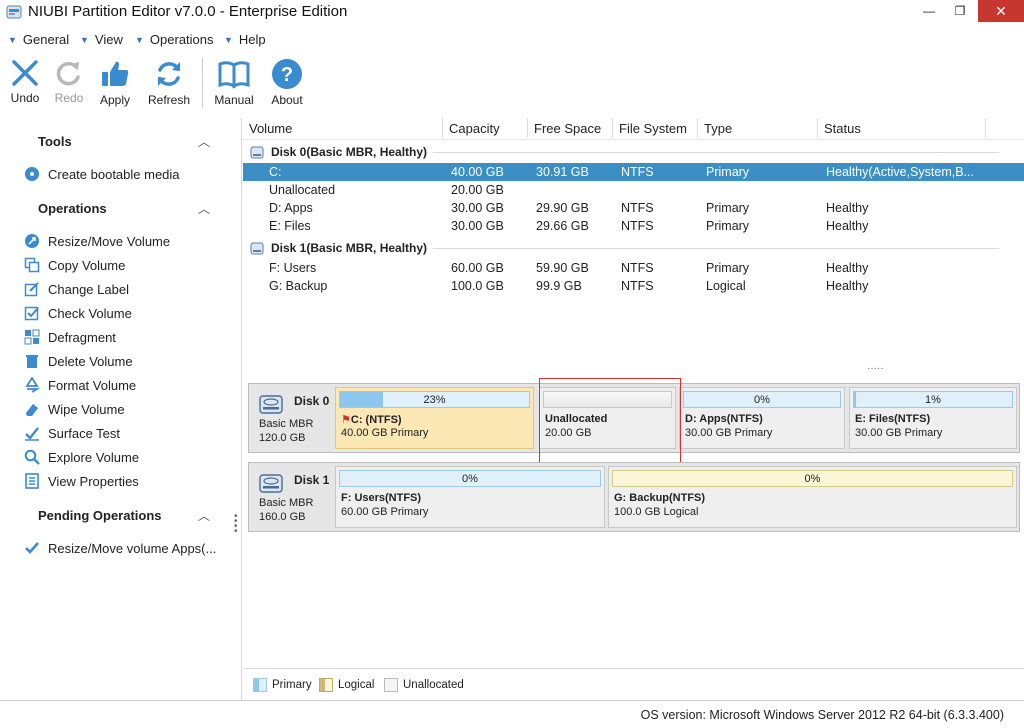 The image size is (1024, 728). Describe the element at coordinates (812, 497) in the screenshot. I see `partition-g-backup: 0% G: Backup(NTFS) 100.0 GB Logical` at that location.